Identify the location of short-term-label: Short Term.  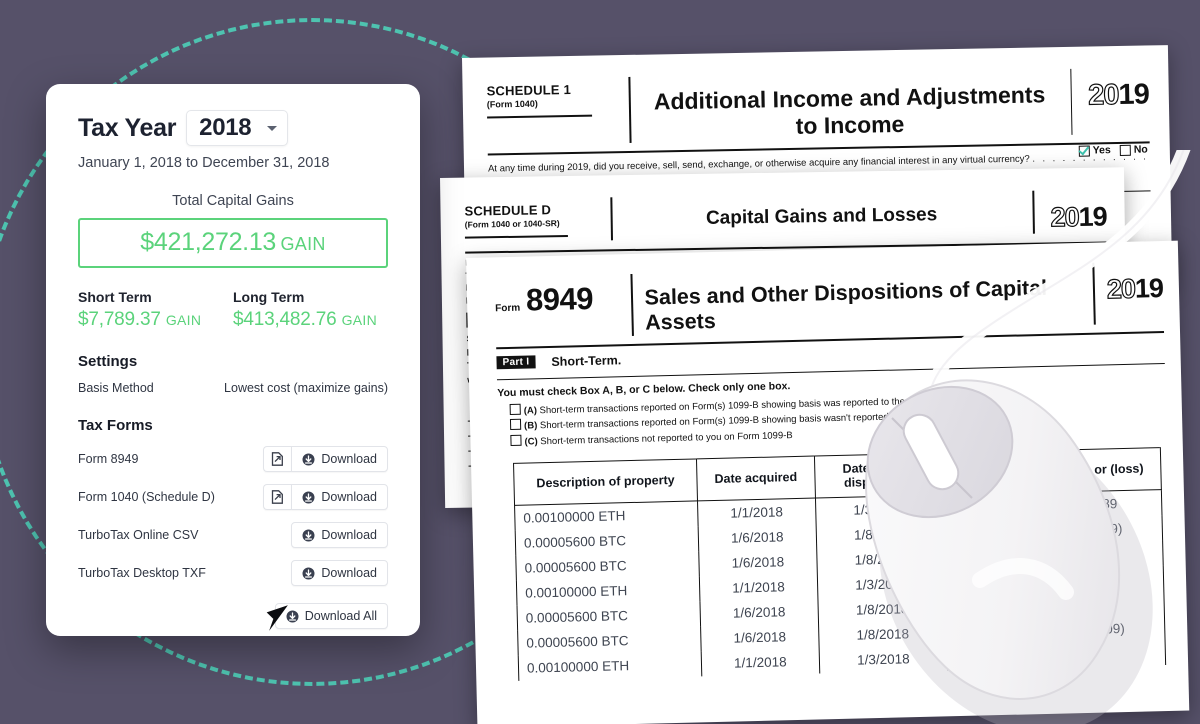
(115, 297).